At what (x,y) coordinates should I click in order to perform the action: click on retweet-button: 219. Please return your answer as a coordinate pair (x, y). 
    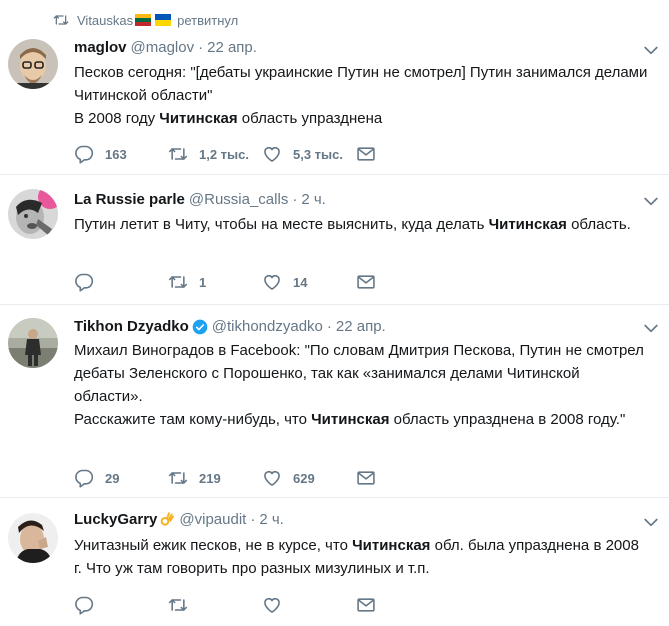
    Looking at the image, I should click on (215, 478).